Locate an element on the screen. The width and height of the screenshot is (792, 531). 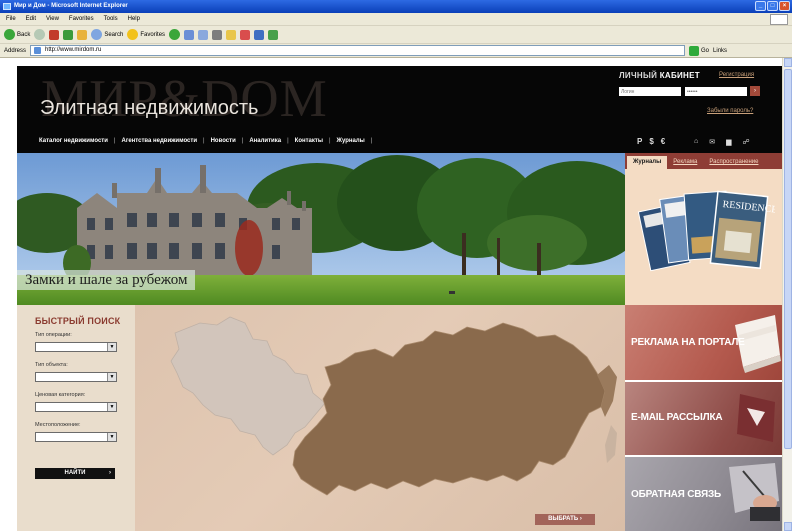
search-button: Search is located at coordinates (107, 34).